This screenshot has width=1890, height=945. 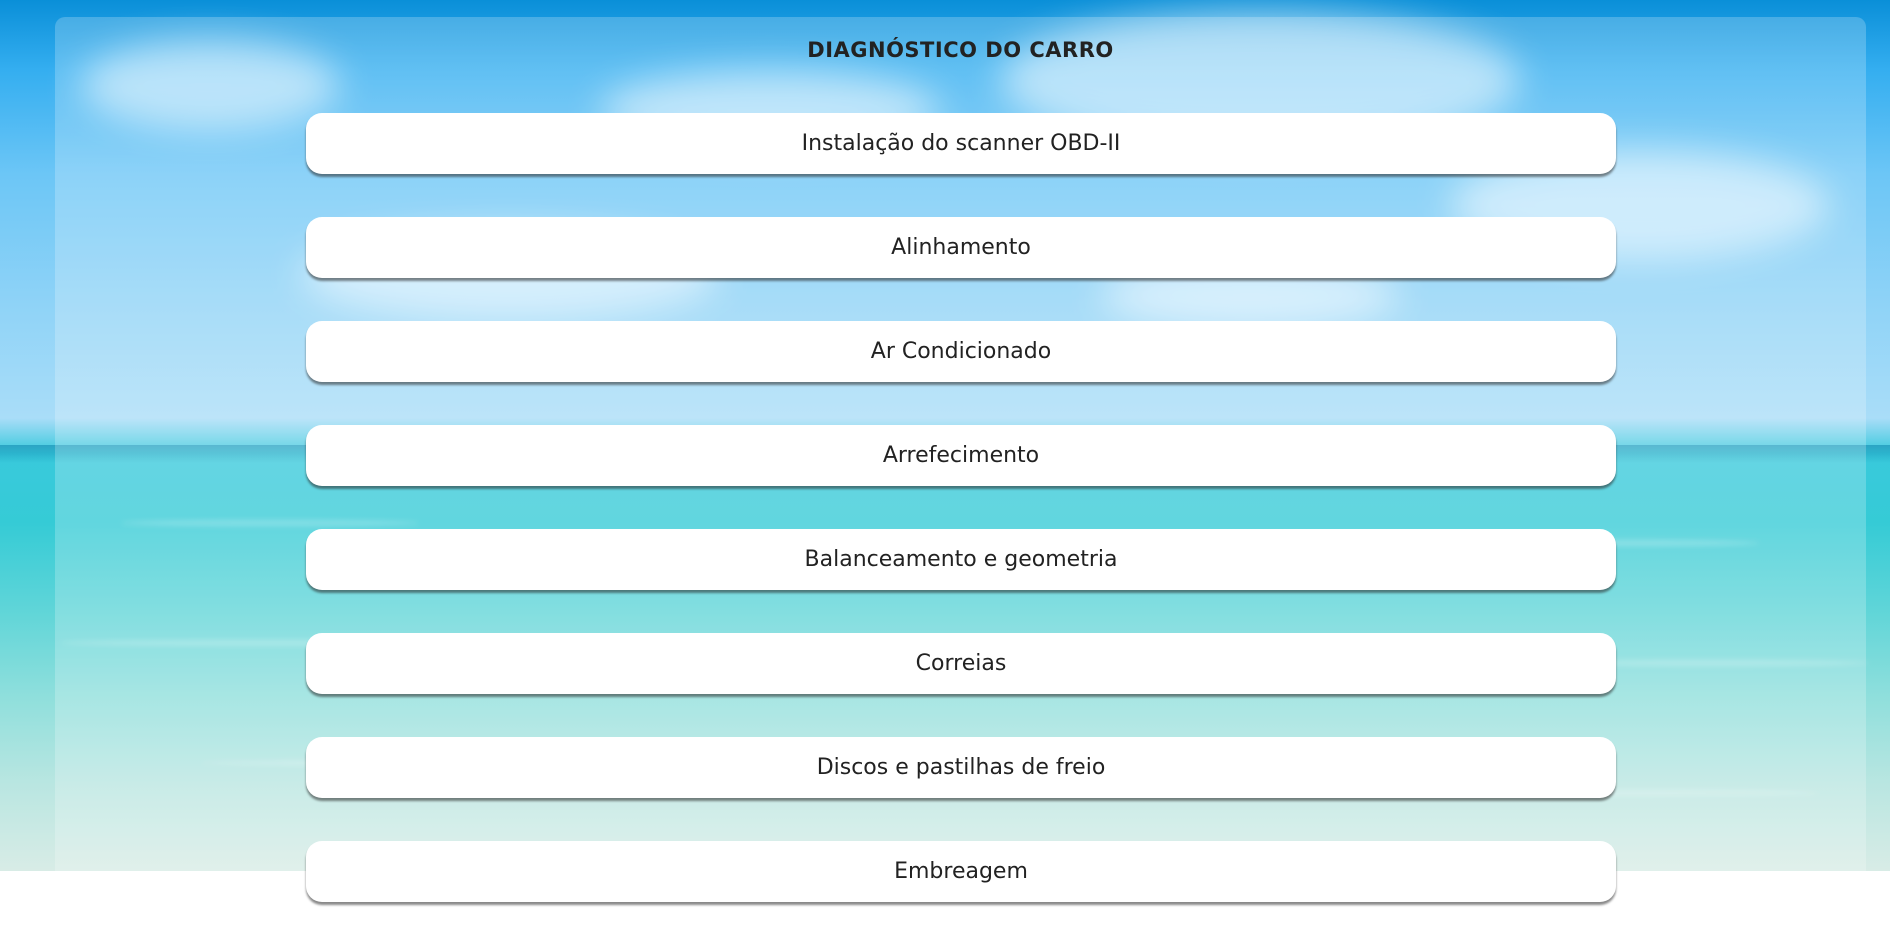 I want to click on menu-item-arrefecimento: Arrefecimento, so click(x=961, y=455).